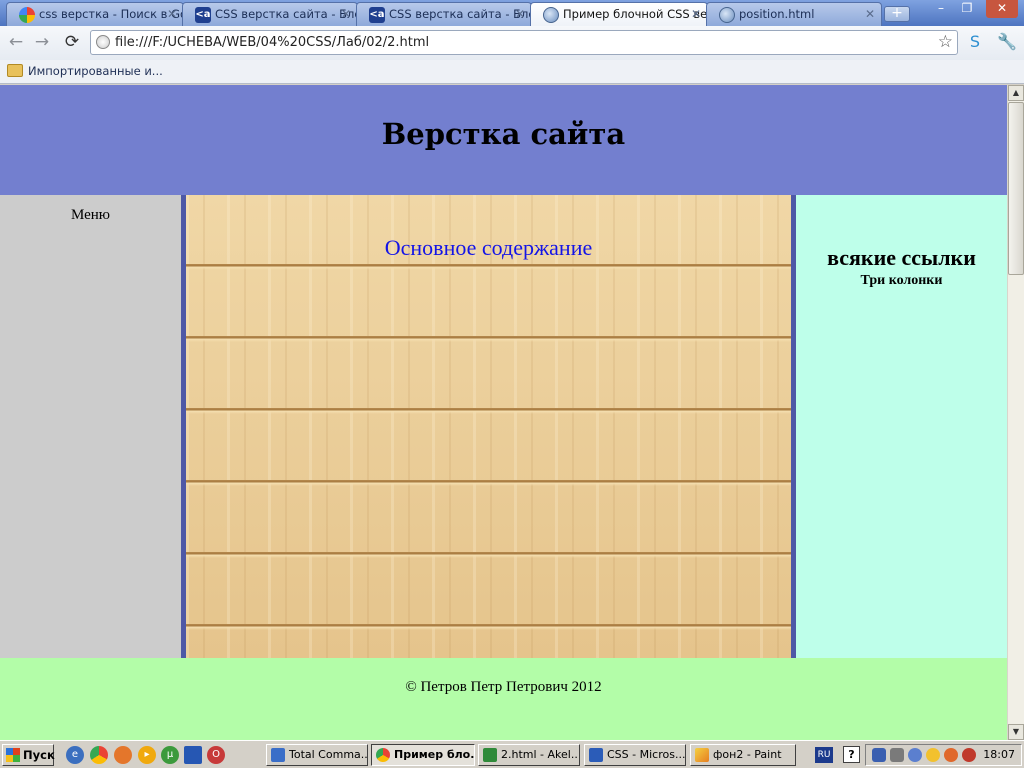 Image resolution: width=1024 pixels, height=768 pixels. I want to click on footer-copyright: © Петров Петр Петрович 2012, so click(503, 687).